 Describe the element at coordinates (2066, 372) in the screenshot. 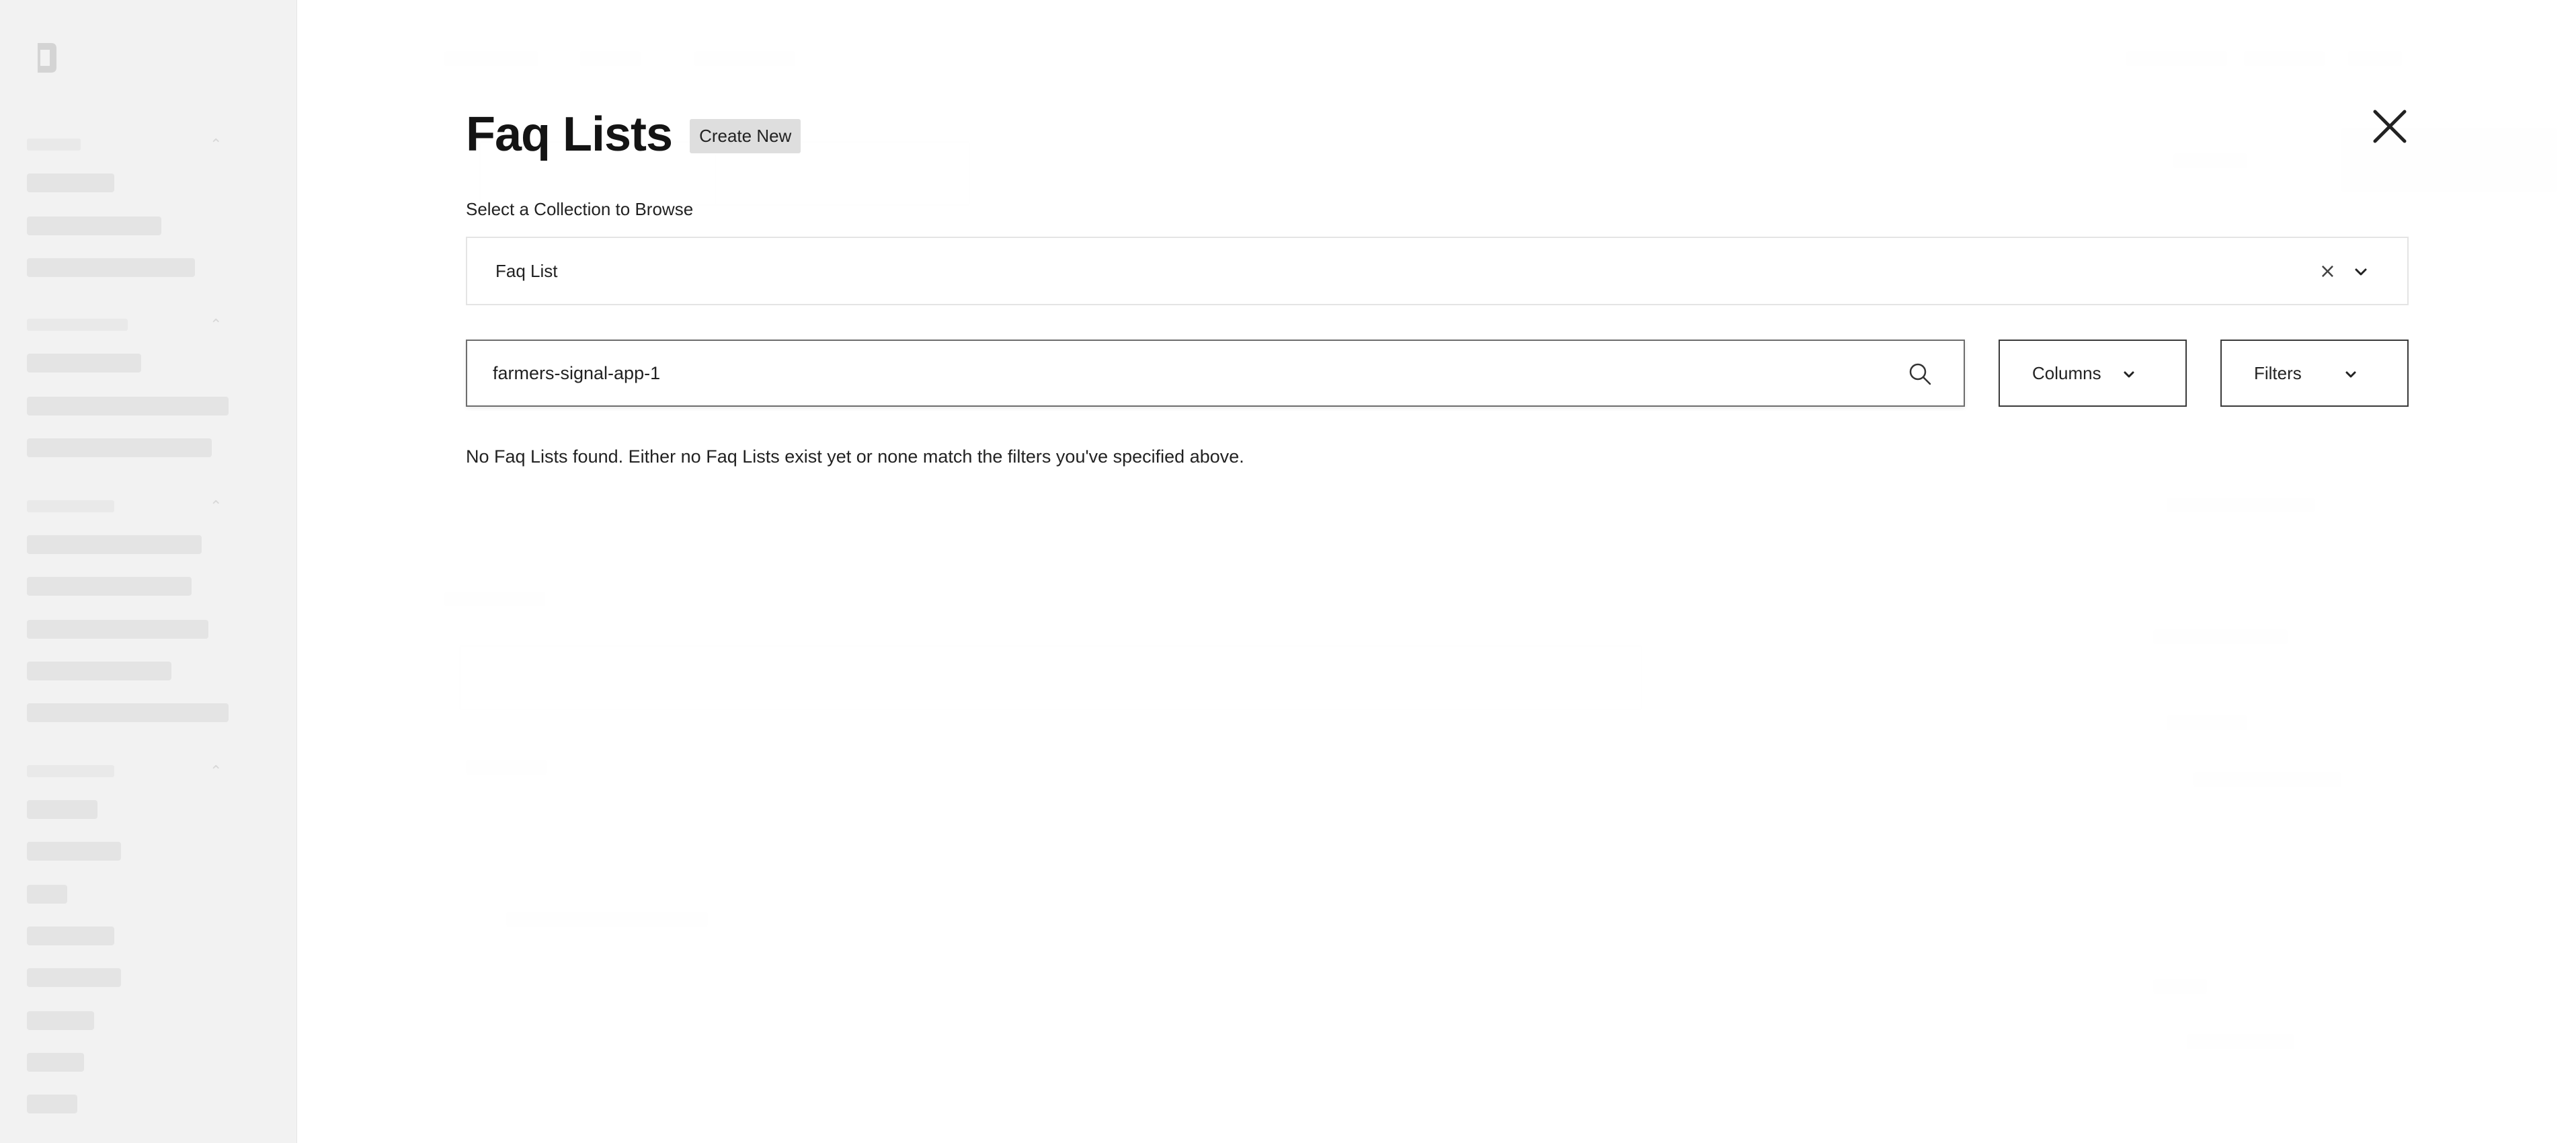

I see `columns-label: Columns` at that location.